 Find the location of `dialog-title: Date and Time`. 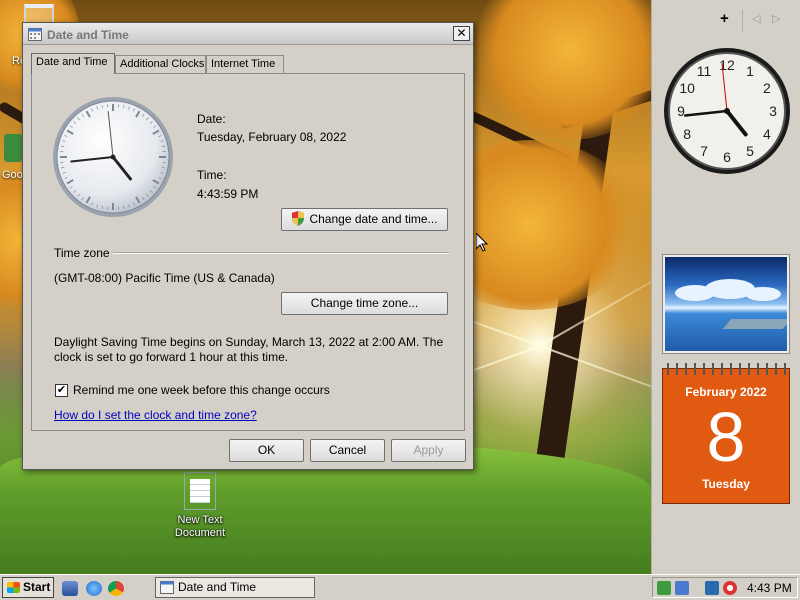

dialog-title: Date and Time is located at coordinates (88, 35).